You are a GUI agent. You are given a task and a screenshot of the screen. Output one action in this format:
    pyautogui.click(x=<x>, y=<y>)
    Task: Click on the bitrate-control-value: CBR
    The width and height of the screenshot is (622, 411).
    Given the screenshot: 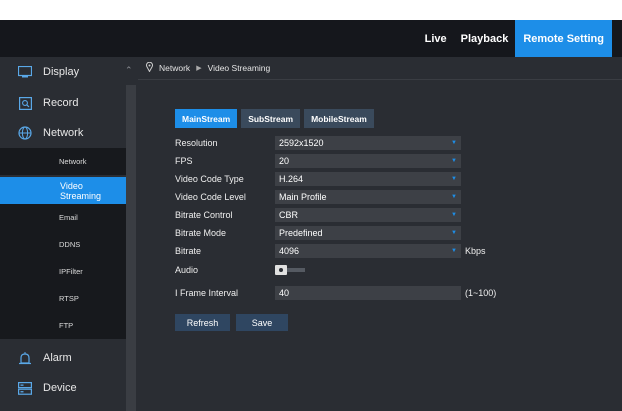 What is the action you would take?
    pyautogui.click(x=289, y=215)
    